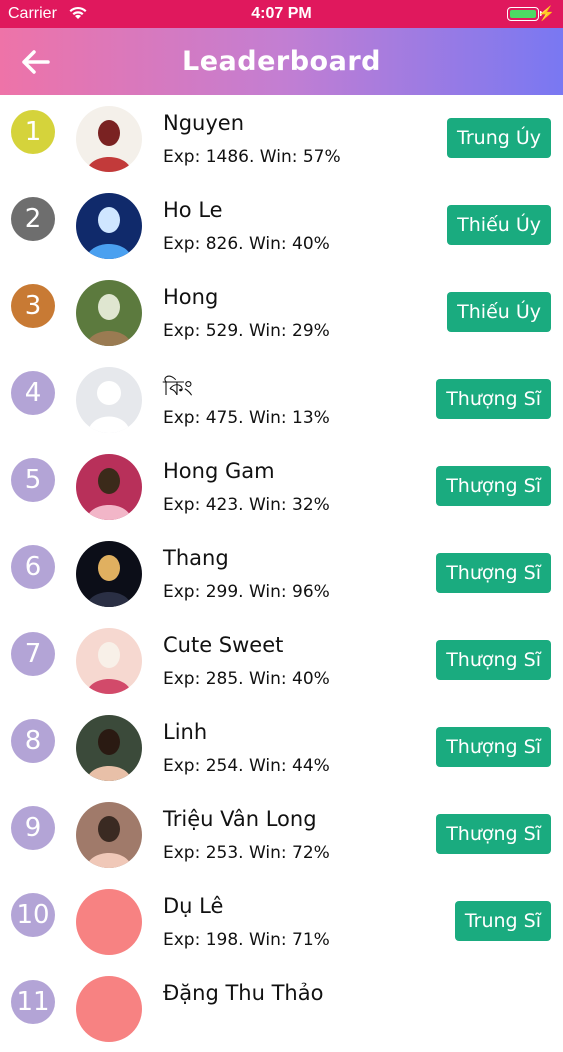  What do you see at coordinates (252, 157) in the screenshot?
I see `player-stats: Exp: 1486. Win: 57%` at bounding box center [252, 157].